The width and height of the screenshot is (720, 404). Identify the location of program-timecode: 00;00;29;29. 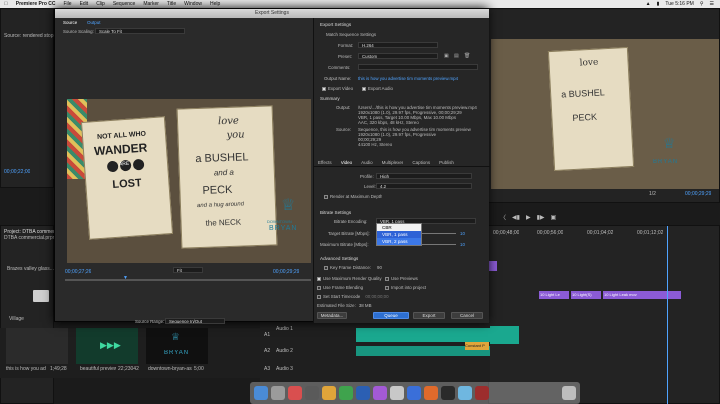
(698, 194).